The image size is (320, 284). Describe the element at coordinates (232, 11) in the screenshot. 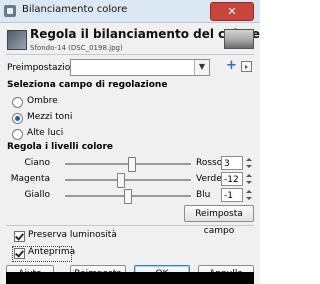

I see `close-button: ✕` at that location.